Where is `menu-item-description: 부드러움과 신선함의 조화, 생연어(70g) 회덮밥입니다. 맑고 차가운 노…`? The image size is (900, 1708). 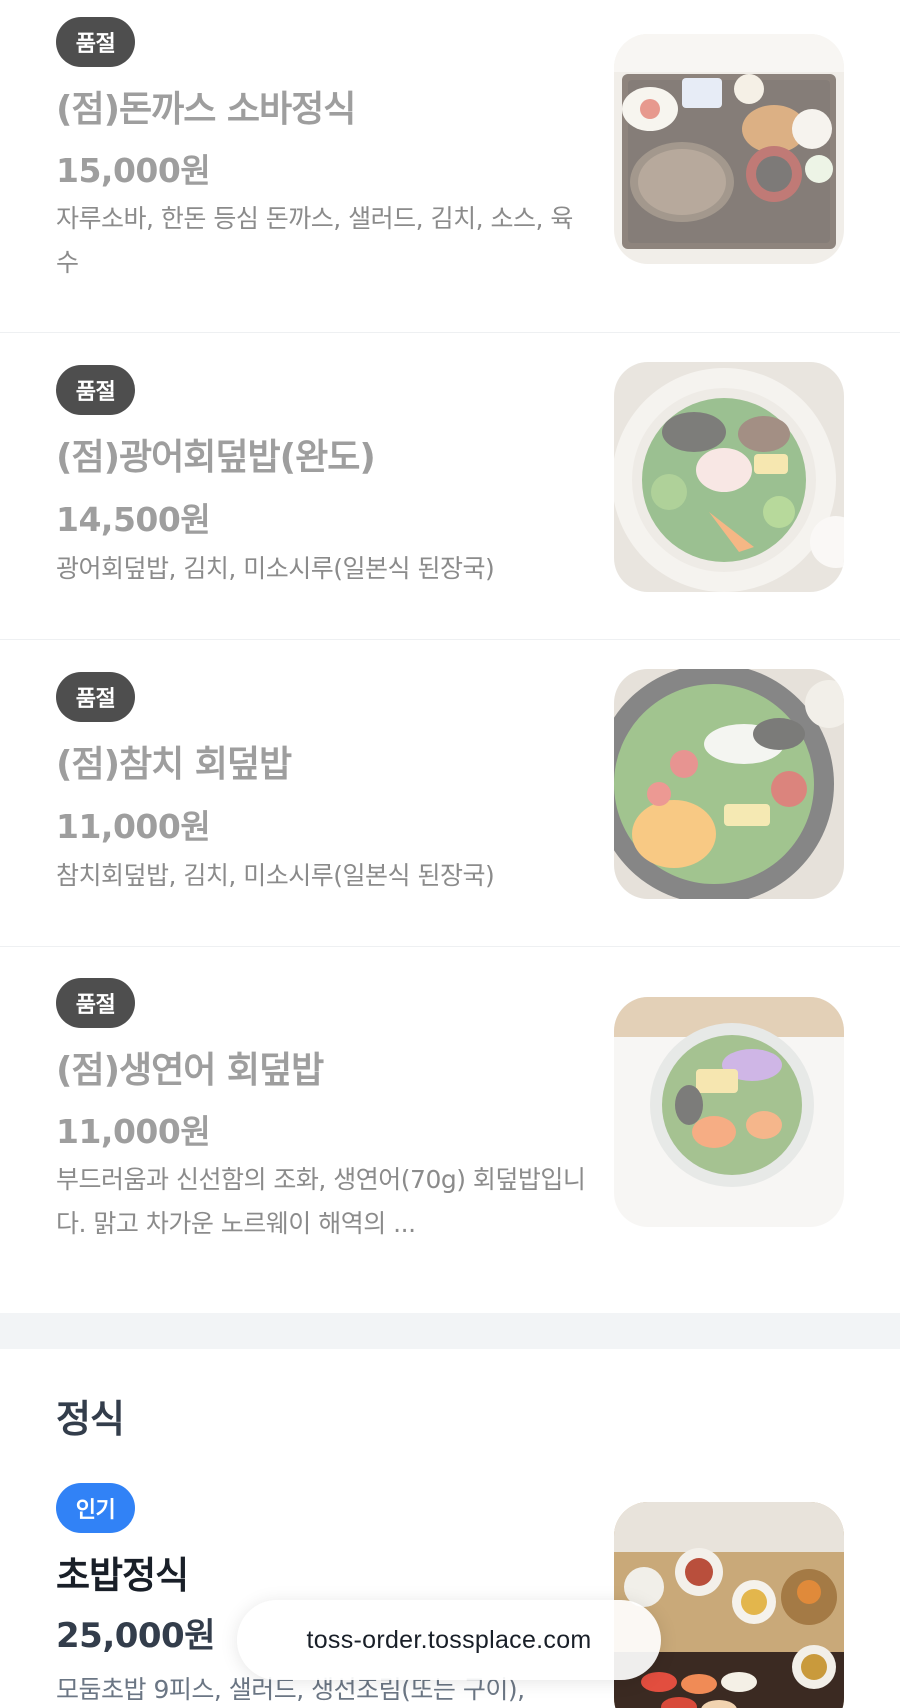 menu-item-description: 부드러움과 신선함의 조화, 생연어(70g) 회덮밥입니다. 맑고 차가운 노… is located at coordinates (321, 1201).